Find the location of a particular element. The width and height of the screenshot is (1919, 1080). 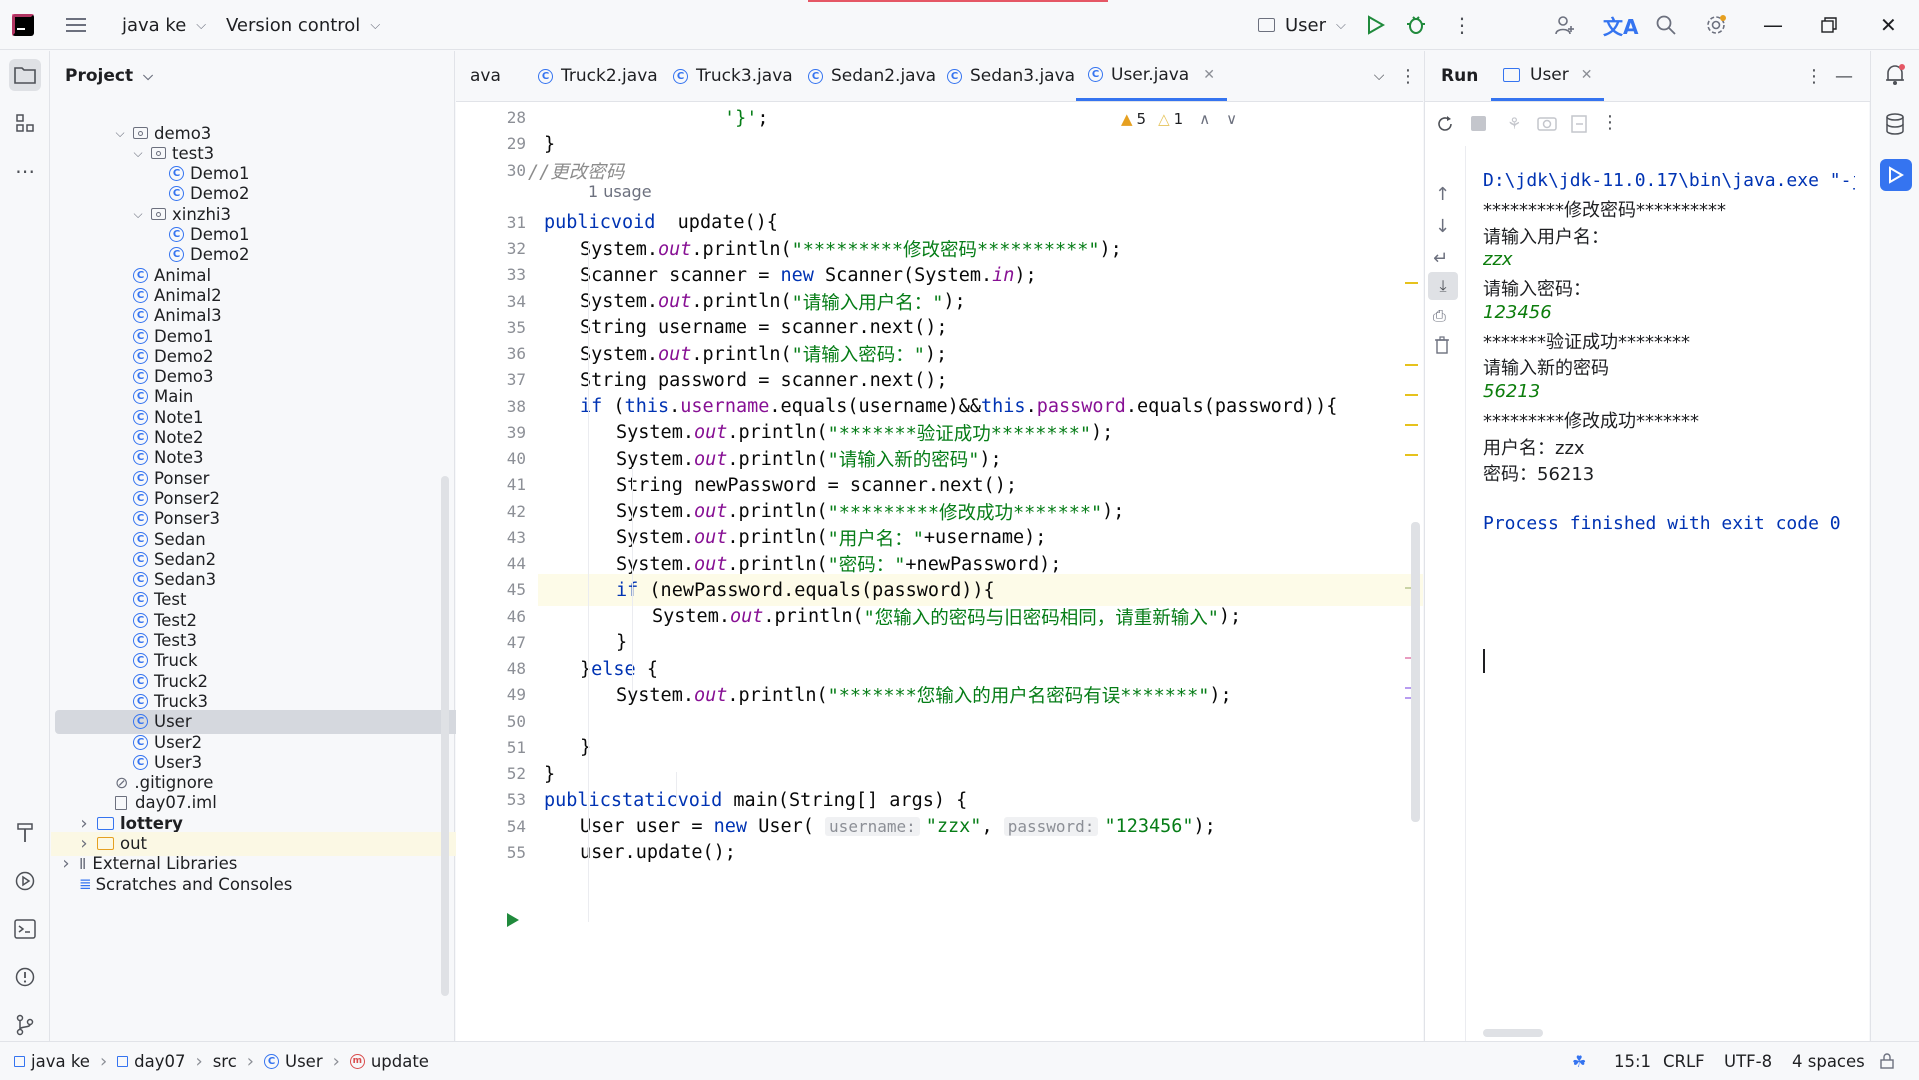

settings-gear-icon is located at coordinates (1716, 25).